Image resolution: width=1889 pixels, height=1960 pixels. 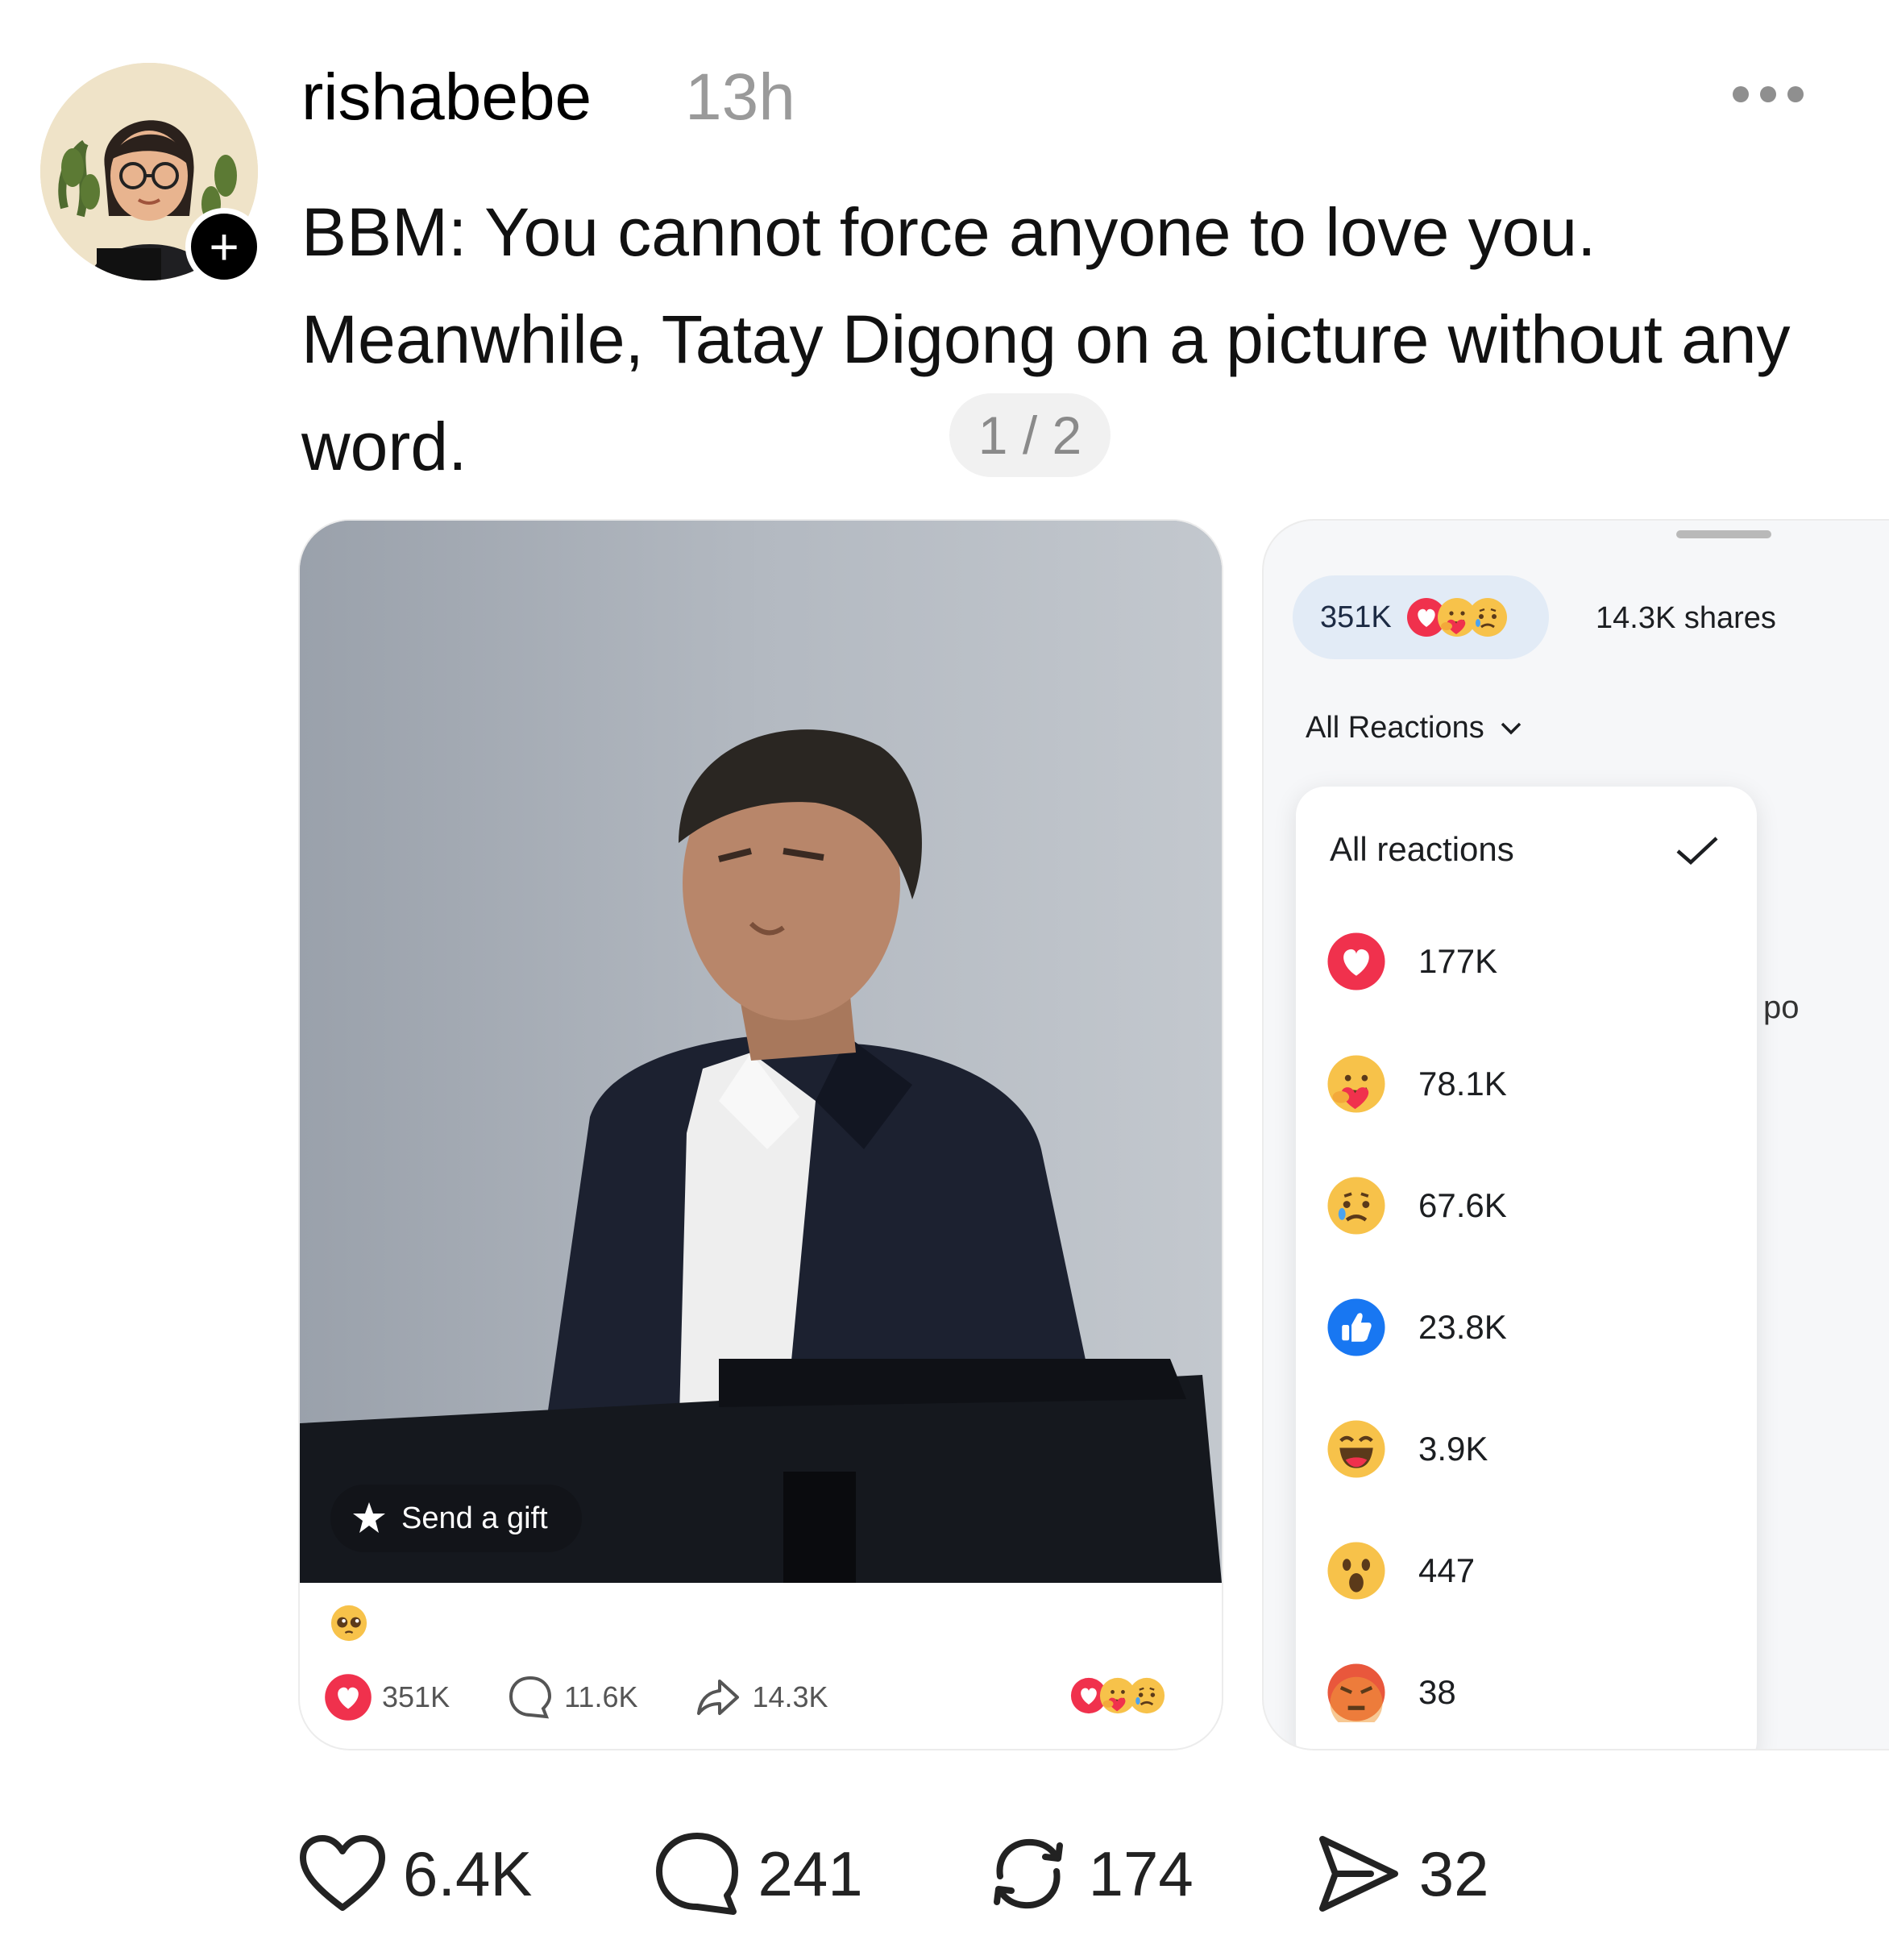 I want to click on gift-star-icon, so click(x=369, y=1517).